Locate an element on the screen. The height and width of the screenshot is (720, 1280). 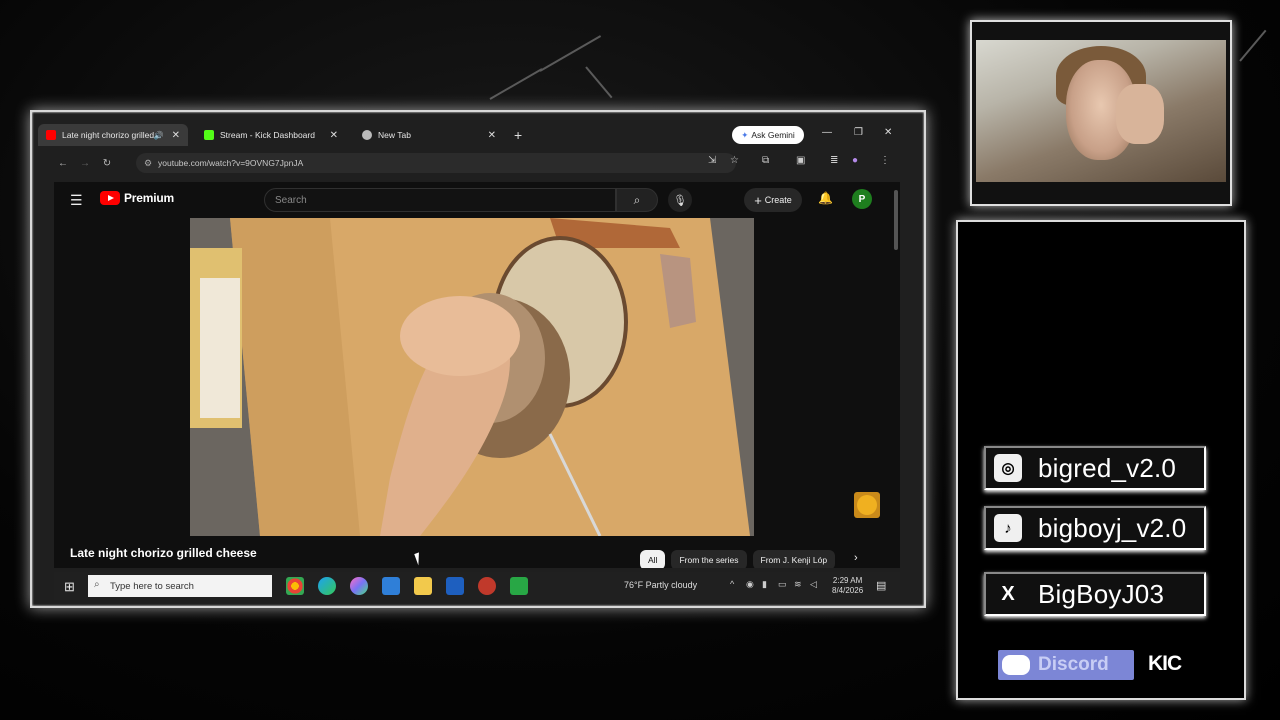
install-app-icon: ⇲ is located at coordinates (712, 160).